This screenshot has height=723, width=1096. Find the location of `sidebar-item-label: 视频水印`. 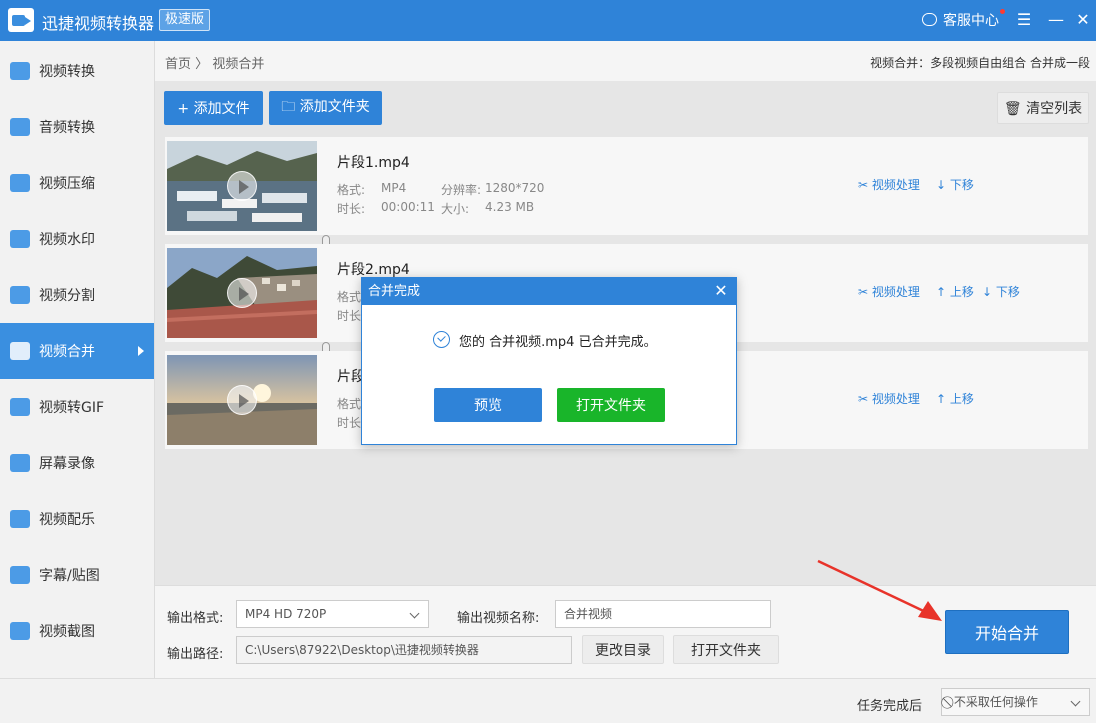

sidebar-item-label: 视频水印 is located at coordinates (67, 240).